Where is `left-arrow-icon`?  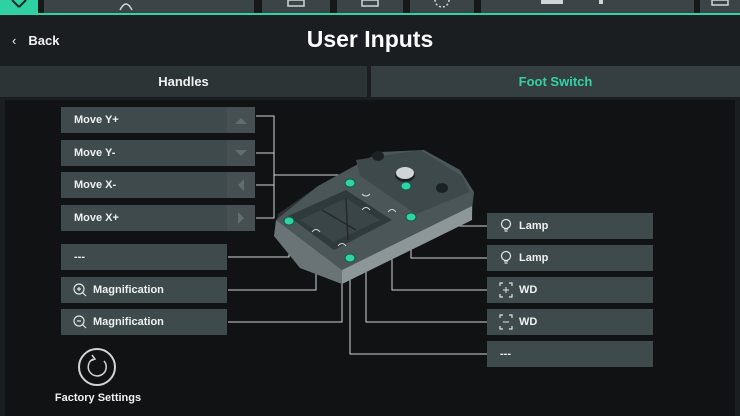
left-arrow-icon is located at coordinates (241, 185).